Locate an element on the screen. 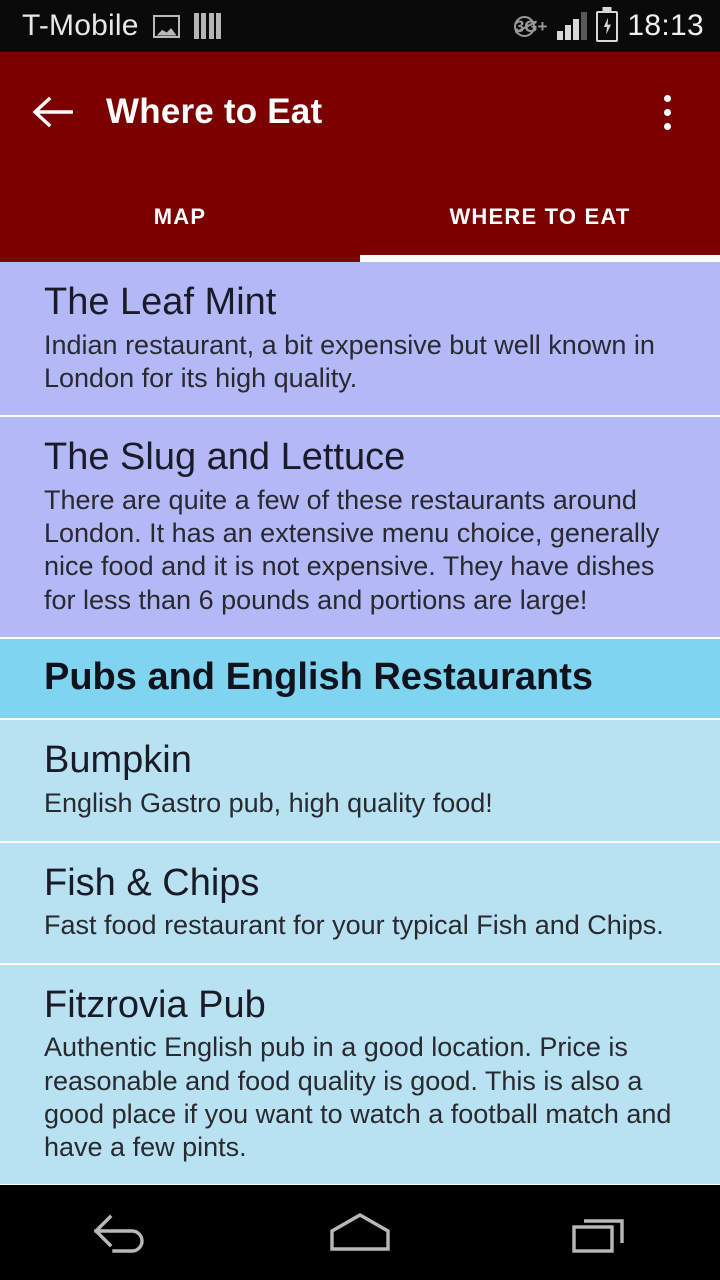 This screenshot has width=720, height=1280. list-item-title: Bumpkin is located at coordinates (118, 760).